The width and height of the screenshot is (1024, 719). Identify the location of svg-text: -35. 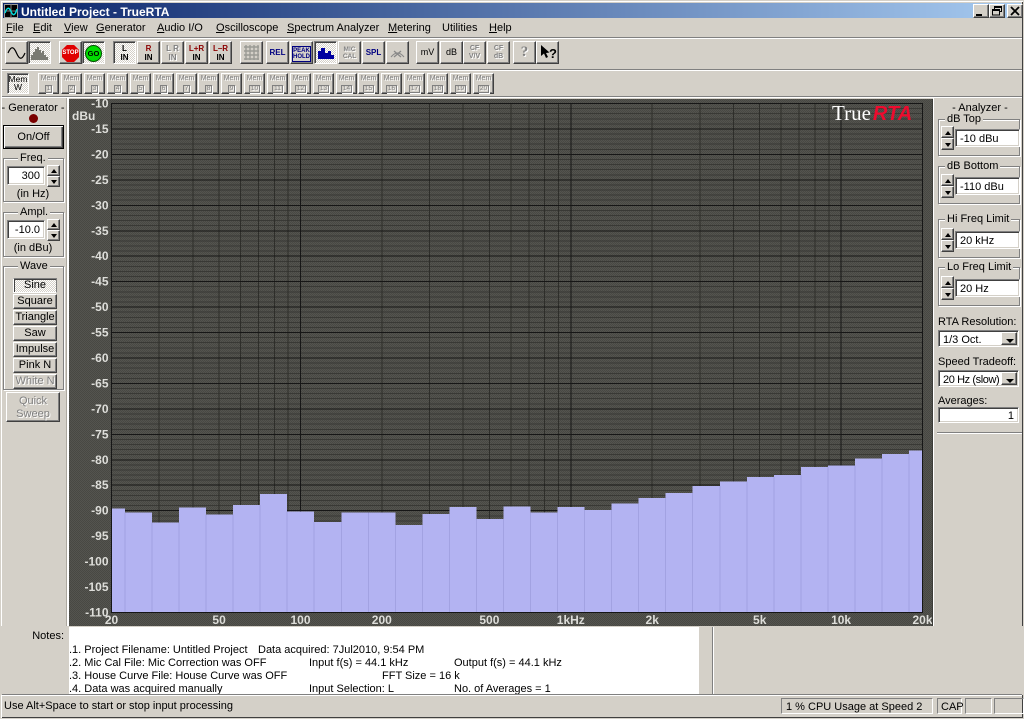
(100, 231).